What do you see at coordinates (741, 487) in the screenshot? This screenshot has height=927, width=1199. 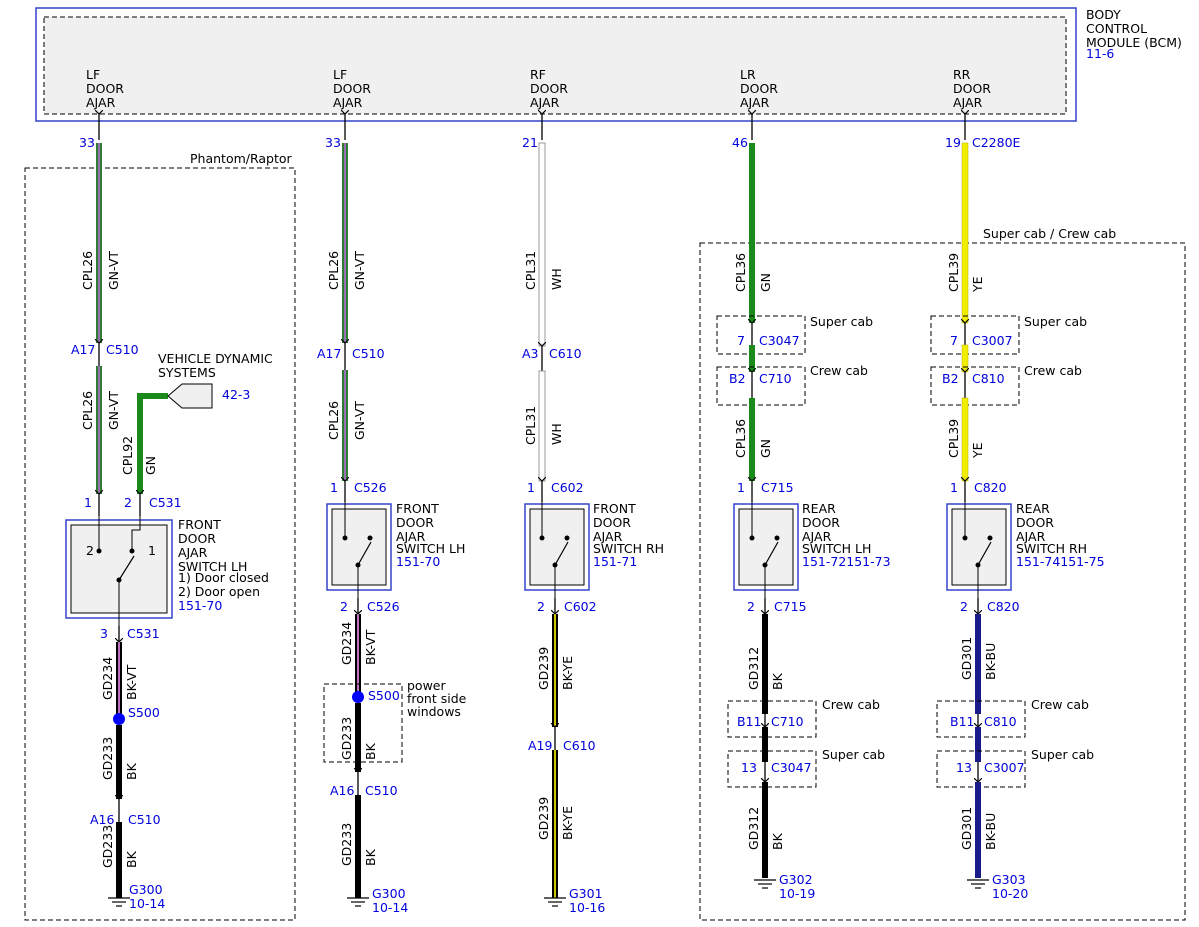 I see `pin-1-c715: 1` at bounding box center [741, 487].